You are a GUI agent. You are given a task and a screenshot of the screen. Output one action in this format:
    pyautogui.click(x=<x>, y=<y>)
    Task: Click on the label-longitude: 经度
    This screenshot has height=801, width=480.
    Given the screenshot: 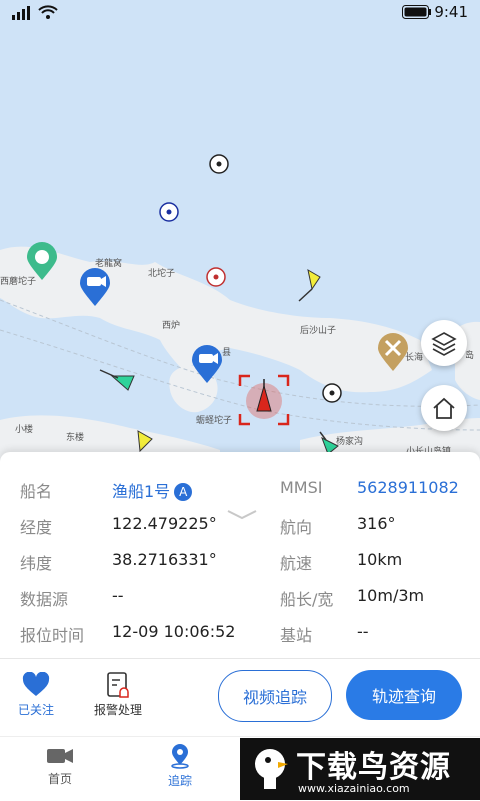 What is the action you would take?
    pyautogui.click(x=36, y=527)
    